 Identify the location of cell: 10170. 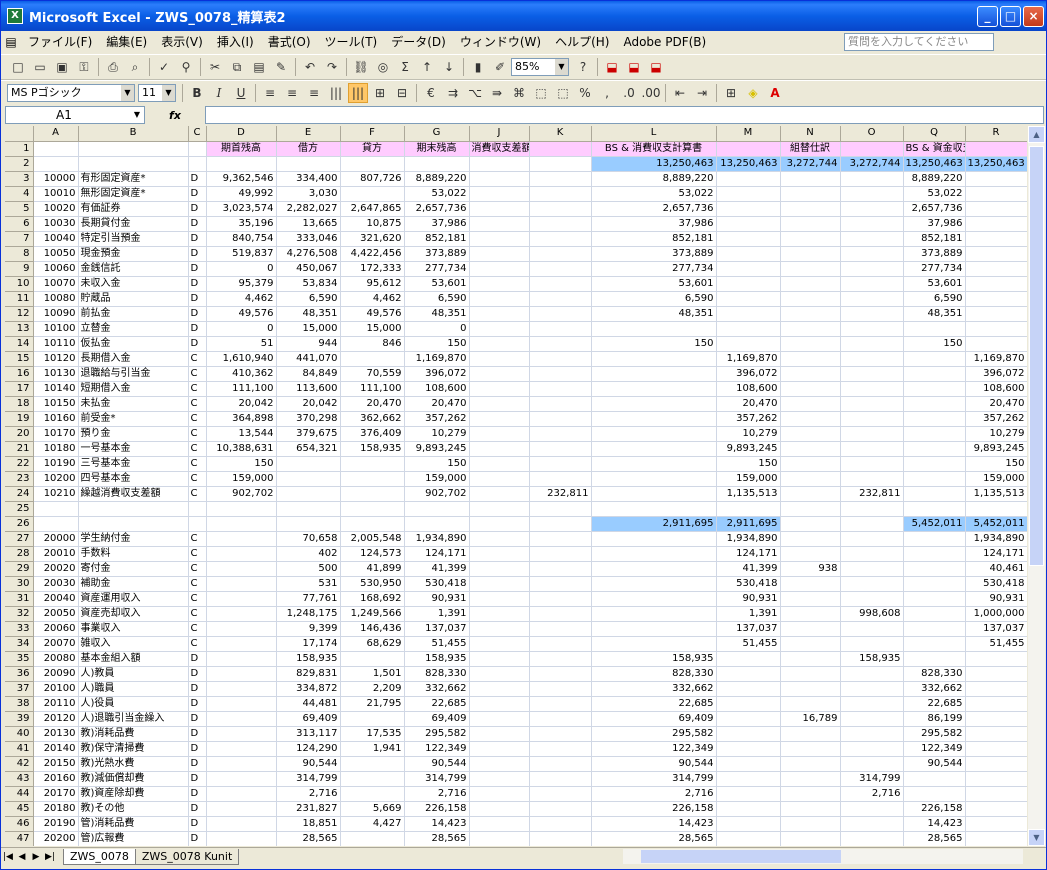
(56, 434).